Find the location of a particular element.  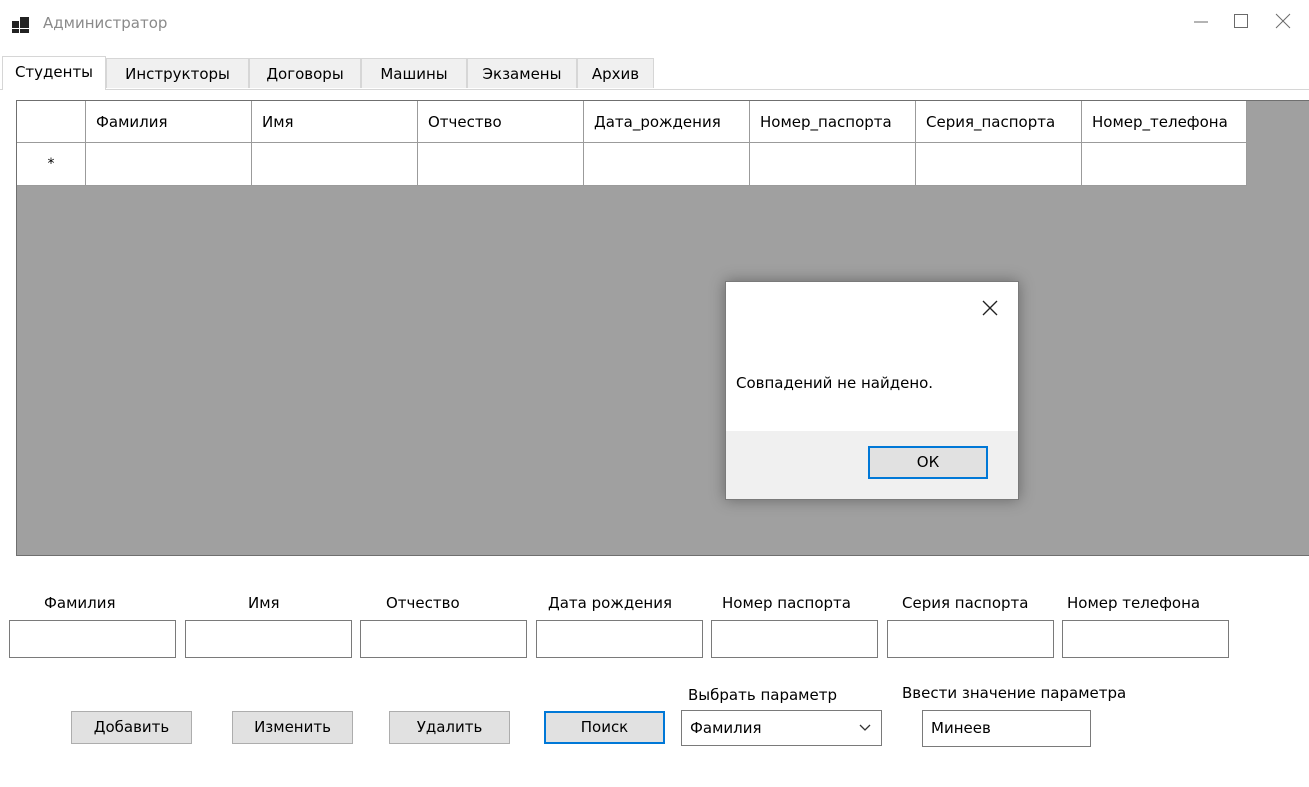

column-header: Отчество is located at coordinates (501, 122).